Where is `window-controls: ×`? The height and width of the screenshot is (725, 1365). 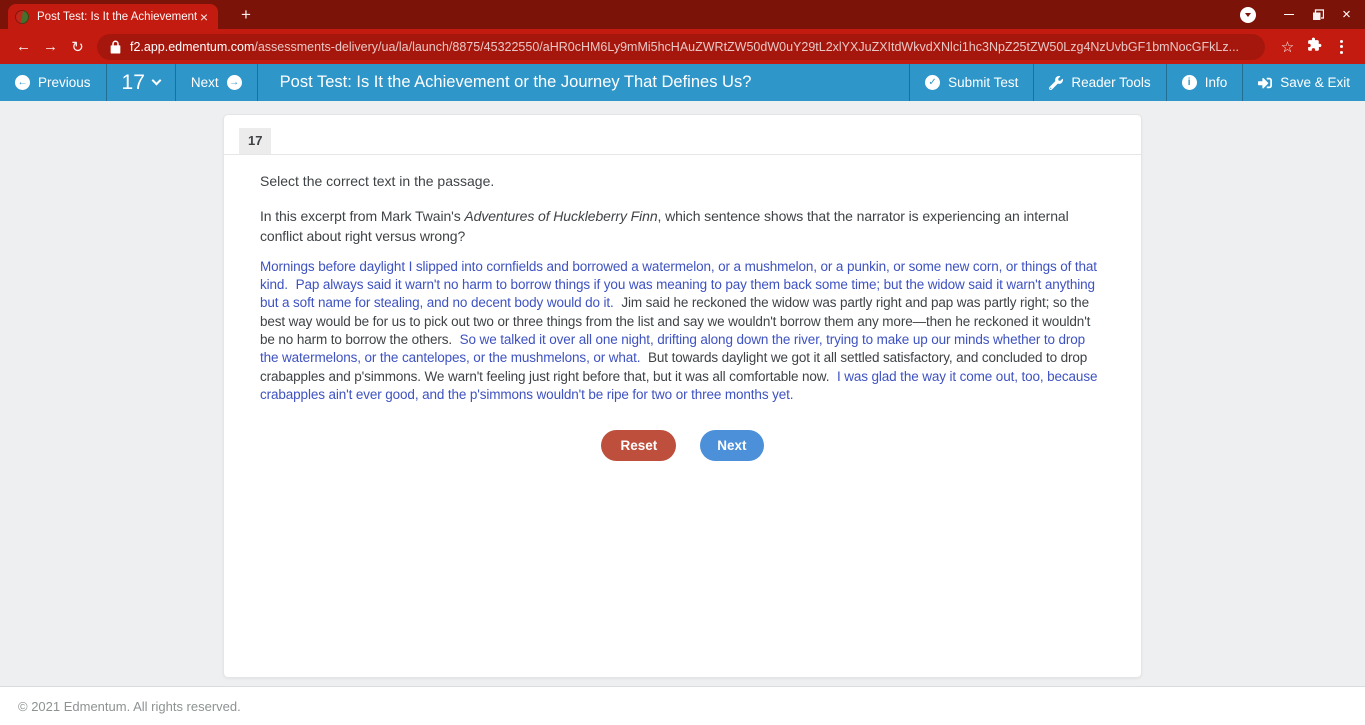 window-controls: × is located at coordinates (1300, 14).